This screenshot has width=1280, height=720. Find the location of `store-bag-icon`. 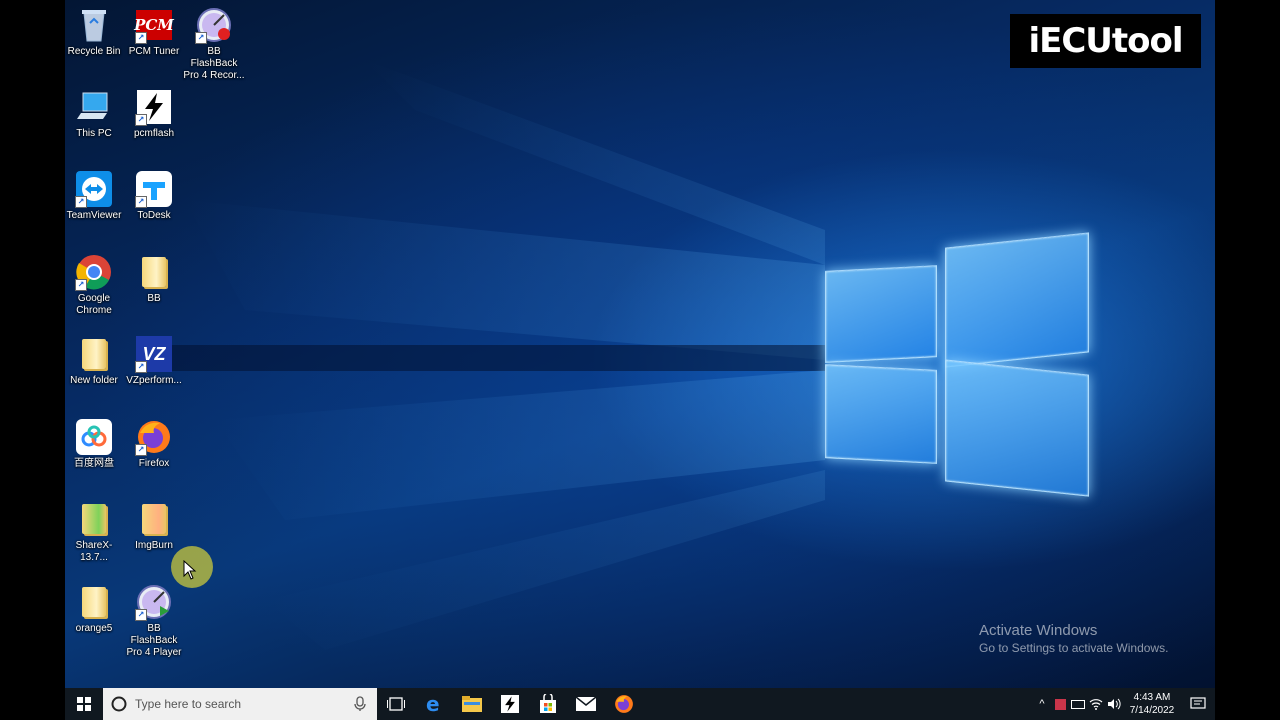

store-bag-icon is located at coordinates (548, 703).